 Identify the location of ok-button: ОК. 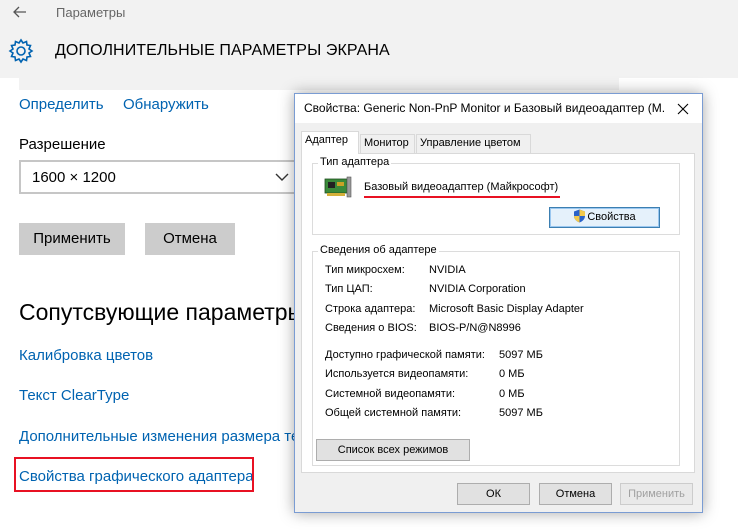
(493, 494).